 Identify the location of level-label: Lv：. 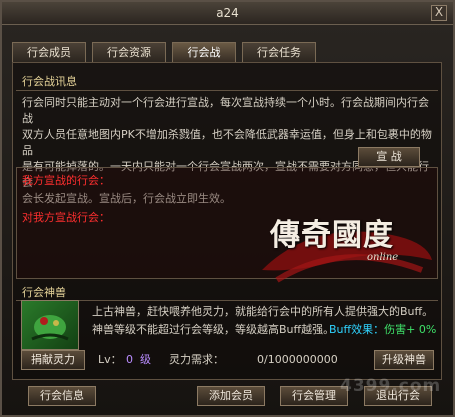
(110, 359).